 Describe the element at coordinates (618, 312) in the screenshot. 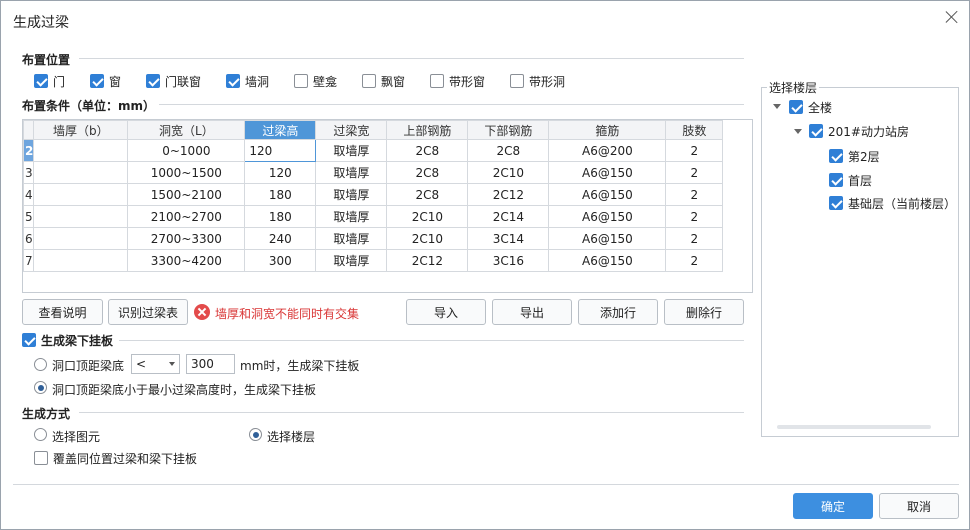

I see `add-row-button: 添加行` at that location.